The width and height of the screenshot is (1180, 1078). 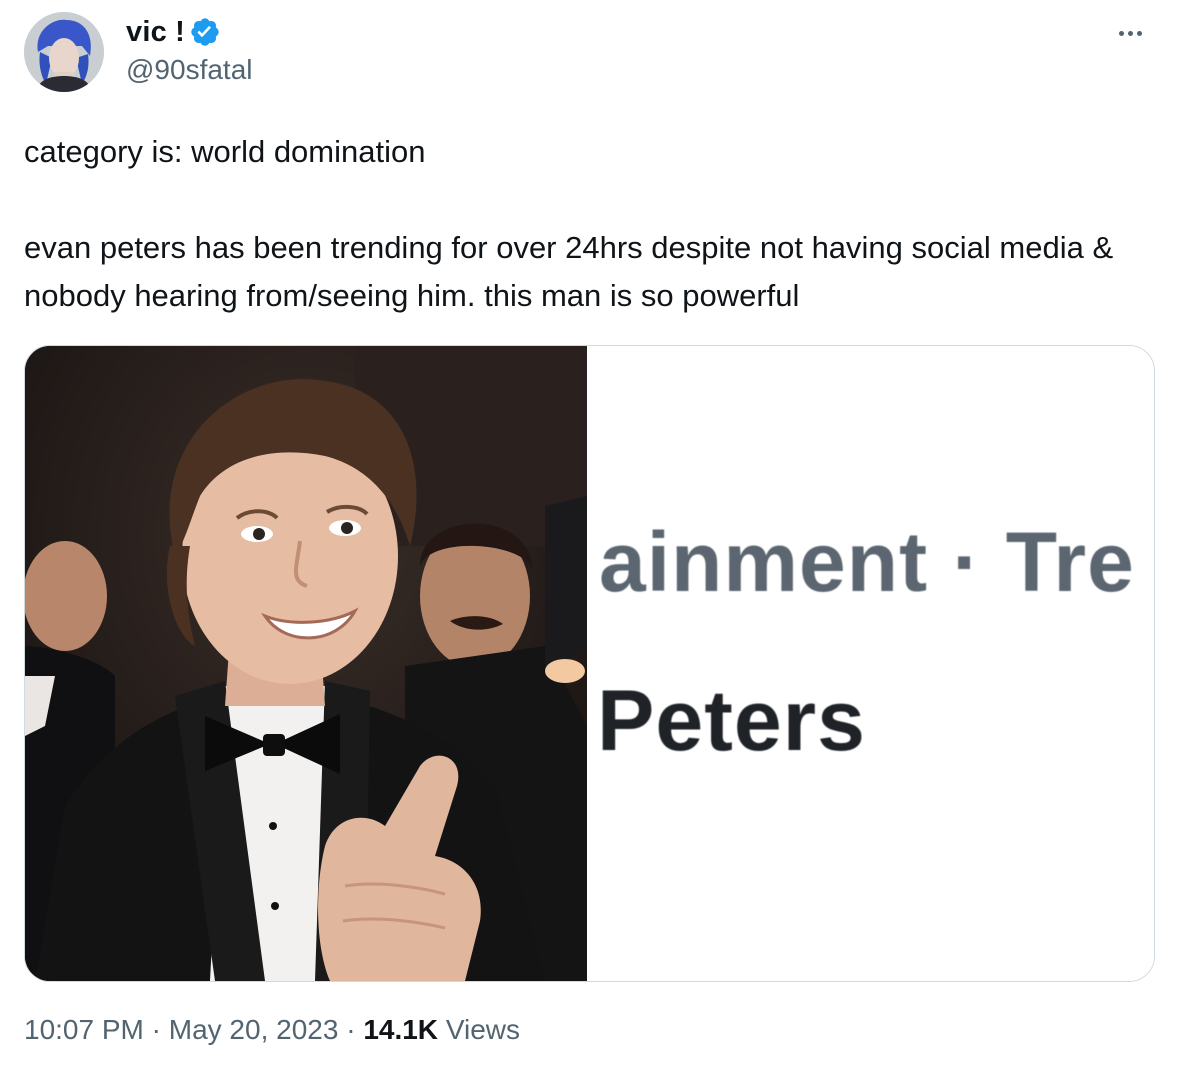 I want to click on display-name: vic !, so click(x=155, y=32).